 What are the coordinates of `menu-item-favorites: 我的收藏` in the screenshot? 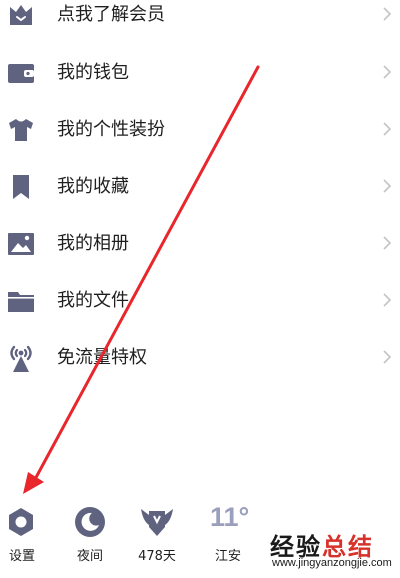 It's located at (200, 188).